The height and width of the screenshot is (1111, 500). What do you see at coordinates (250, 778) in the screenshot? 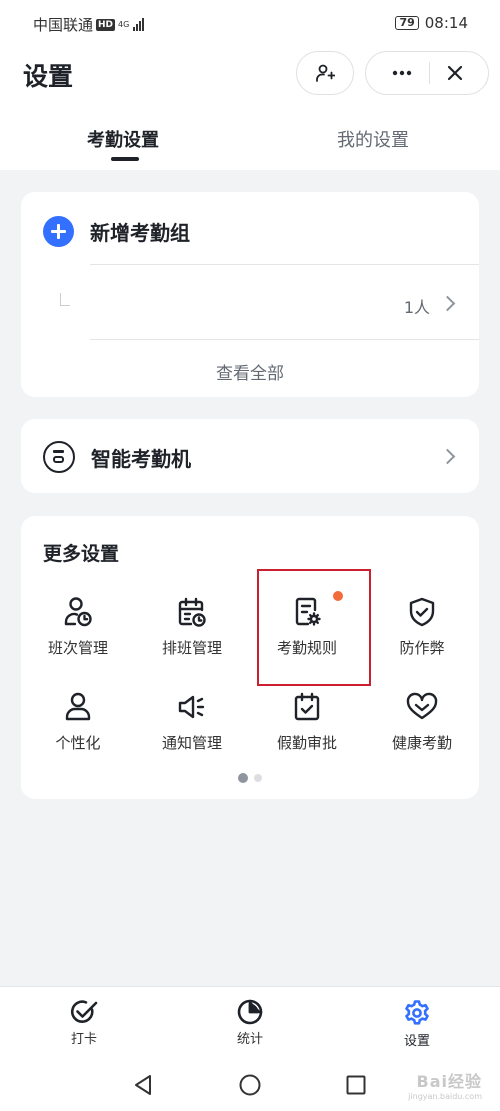
I see `page-indicator` at bounding box center [250, 778].